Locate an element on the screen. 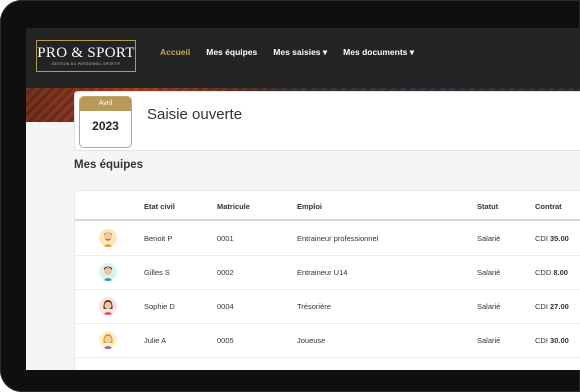  cell-etat-civil: Gilles S is located at coordinates (157, 272).